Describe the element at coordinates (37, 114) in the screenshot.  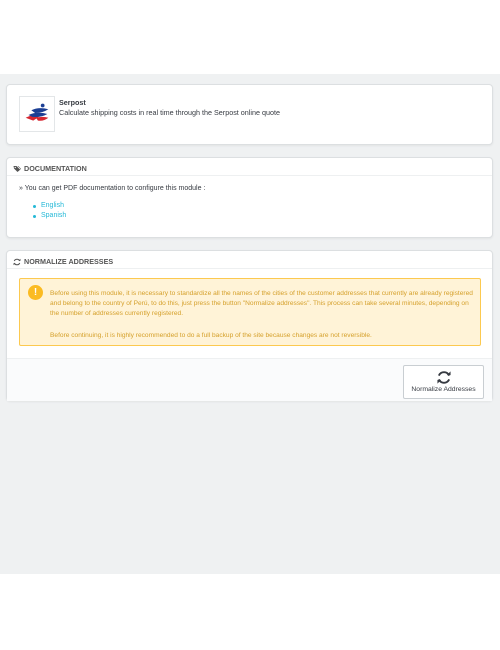
I see `serpost-logo-icon` at that location.